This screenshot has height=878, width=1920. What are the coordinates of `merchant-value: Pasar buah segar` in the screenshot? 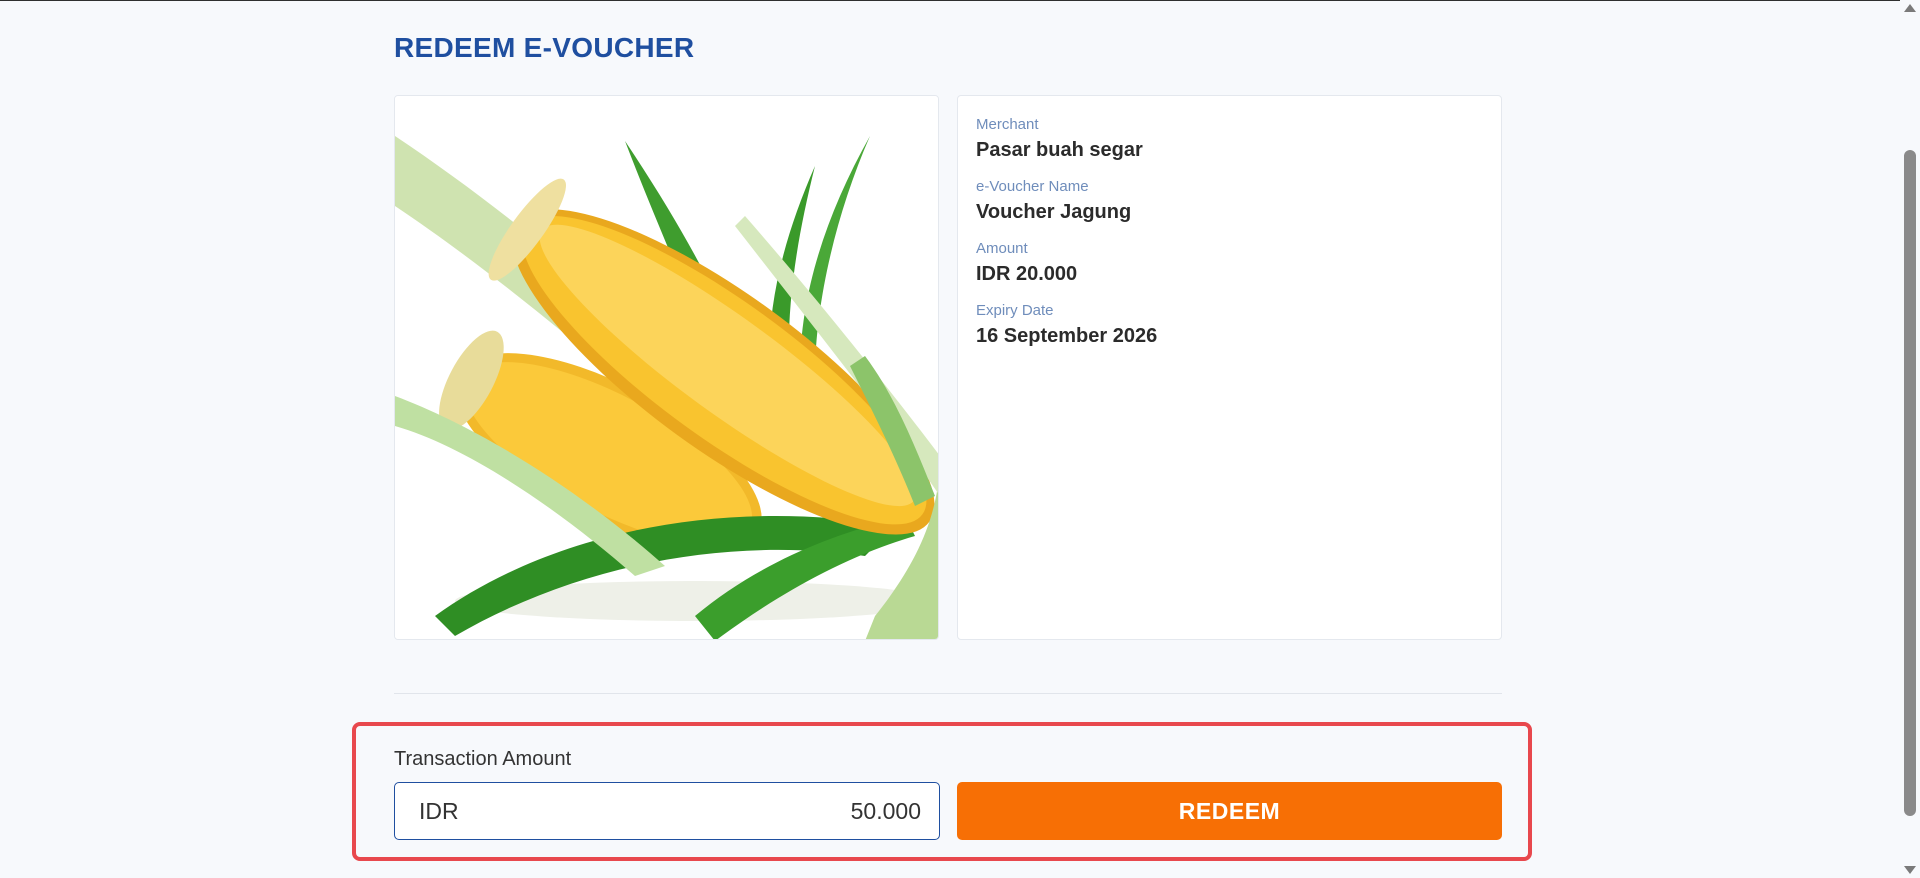 It's located at (1059, 150).